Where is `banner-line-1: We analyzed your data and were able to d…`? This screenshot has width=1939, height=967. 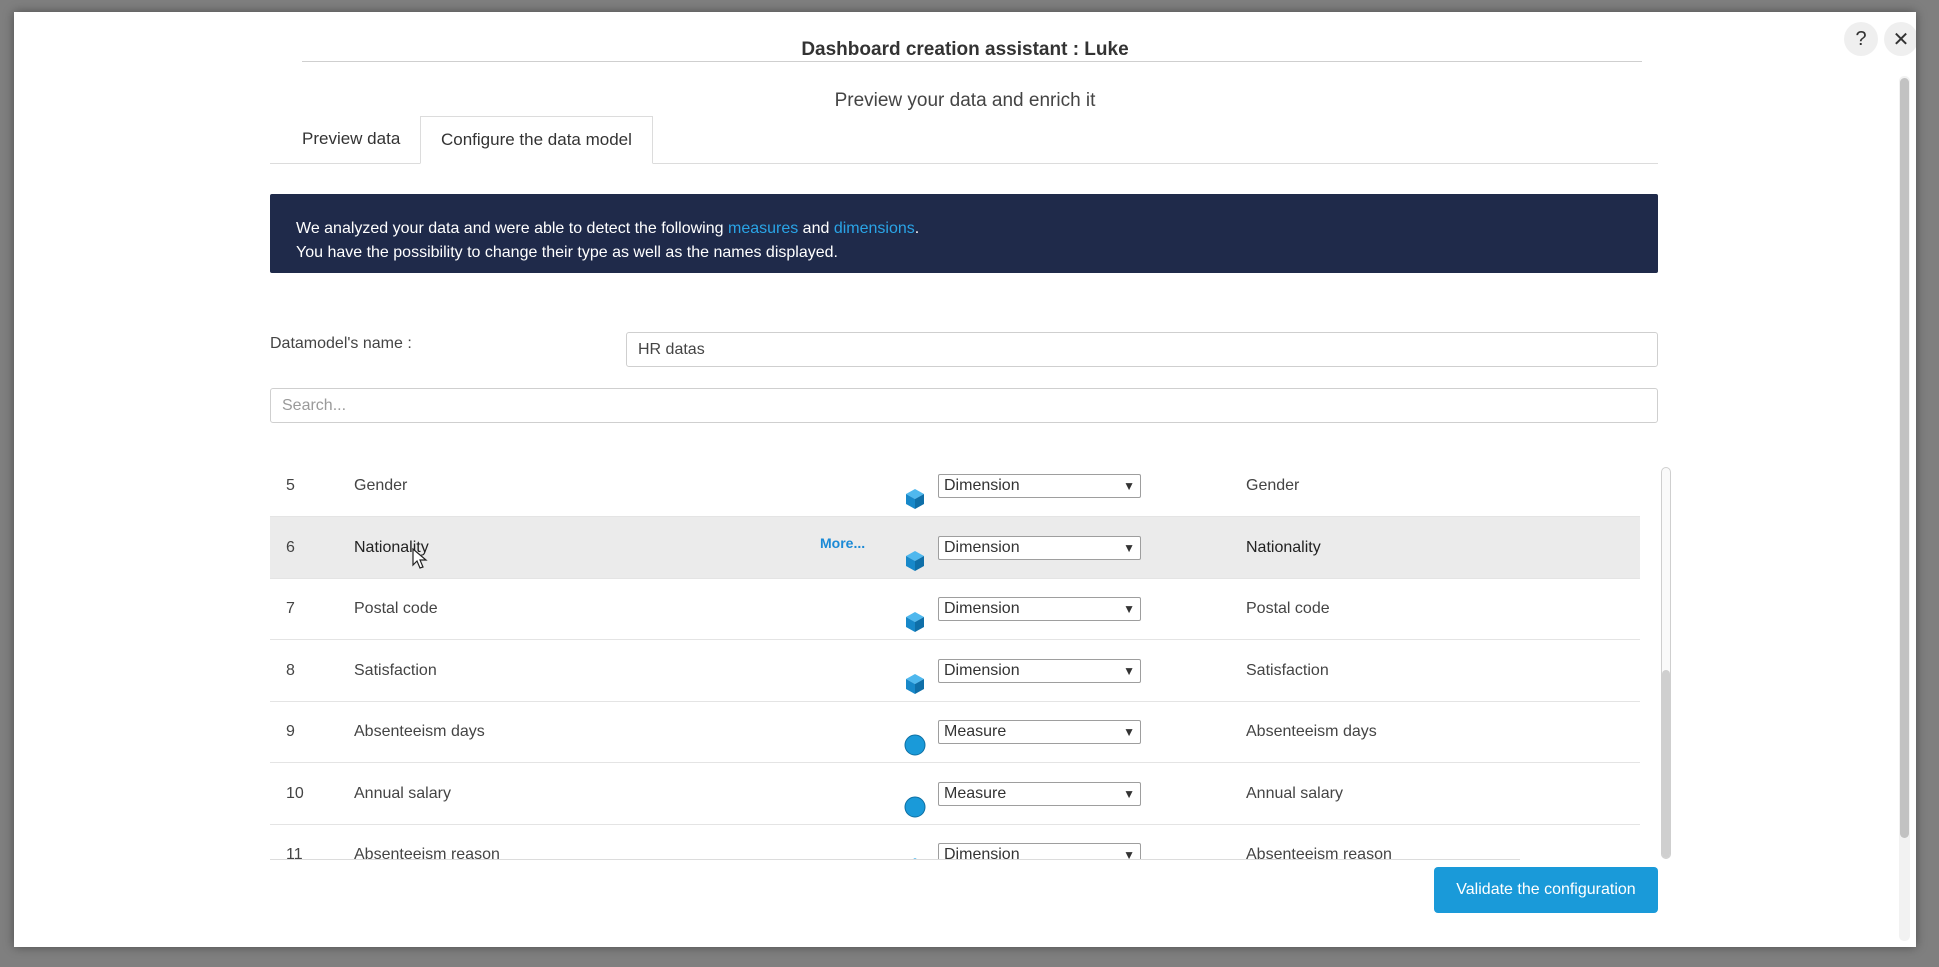
banner-line-1: We analyzed your data and were able to d… is located at coordinates (964, 229).